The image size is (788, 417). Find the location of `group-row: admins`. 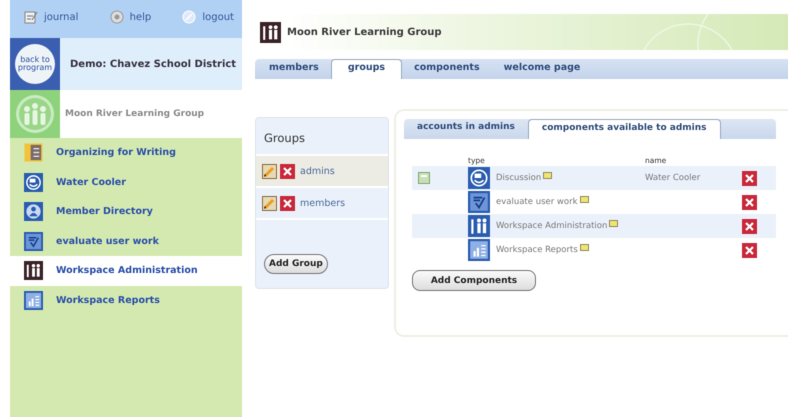

group-row: admins is located at coordinates (322, 172).